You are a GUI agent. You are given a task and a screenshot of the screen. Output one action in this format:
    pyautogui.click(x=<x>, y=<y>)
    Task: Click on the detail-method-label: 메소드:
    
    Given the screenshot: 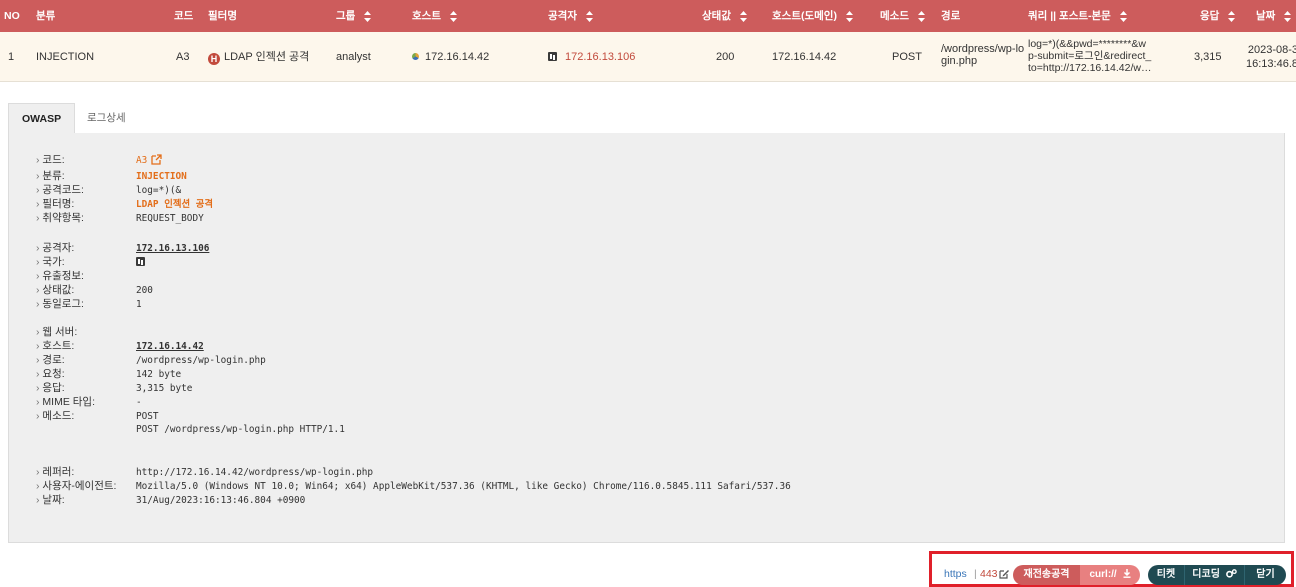 What is the action you would take?
    pyautogui.click(x=86, y=416)
    